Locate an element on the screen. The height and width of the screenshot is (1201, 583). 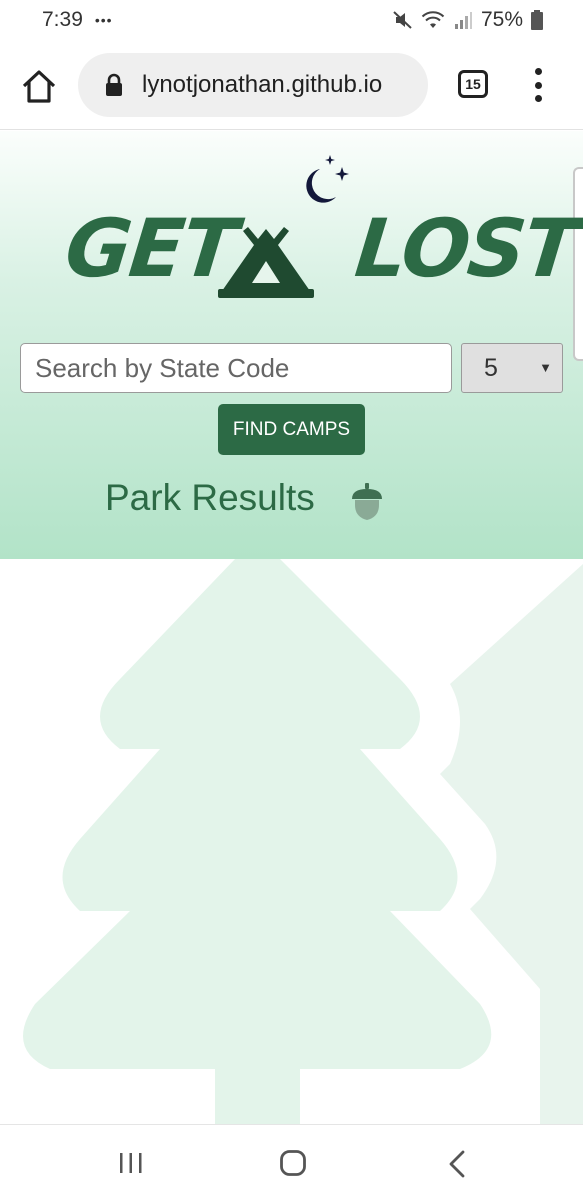
state-code-input is located at coordinates (236, 368).